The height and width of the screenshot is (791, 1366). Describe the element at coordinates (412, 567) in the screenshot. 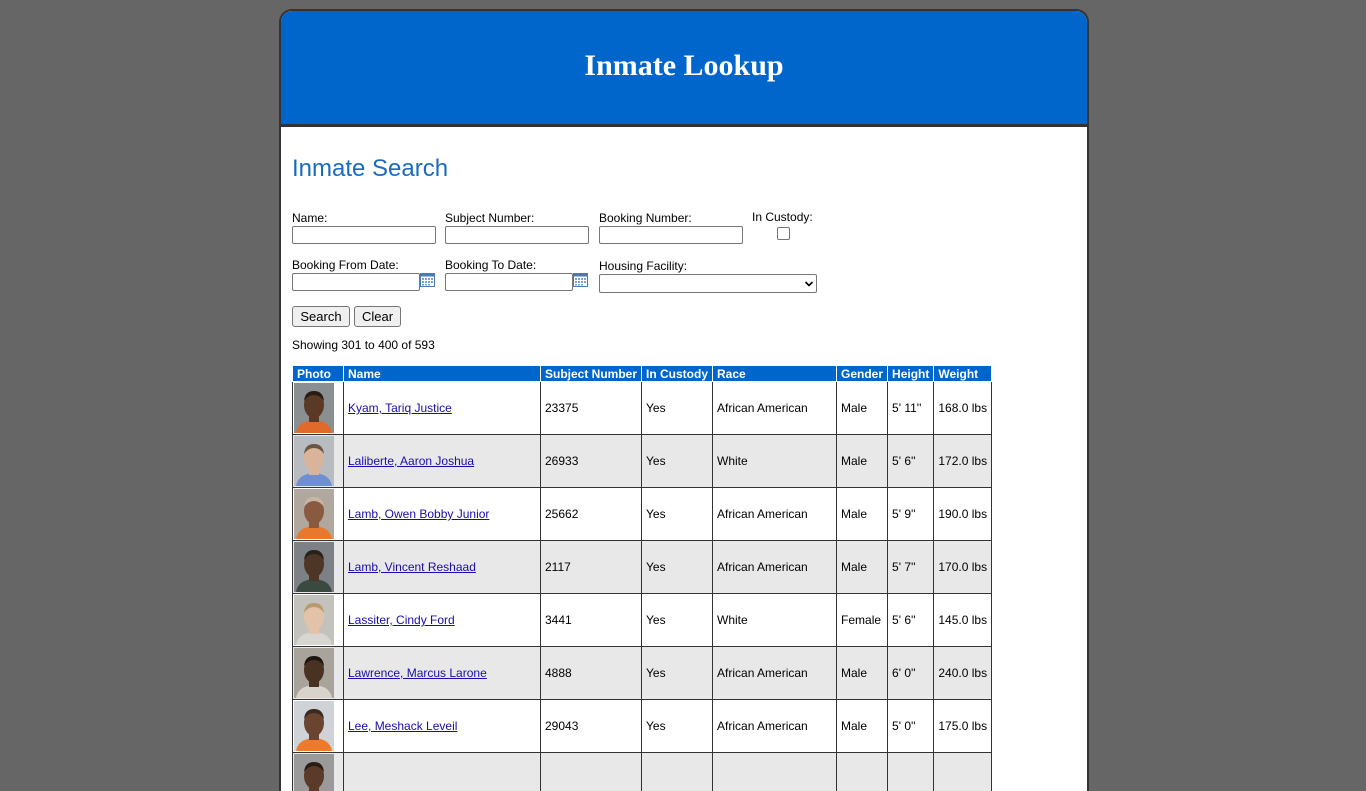

I see `inmate-name-link: Lamb, Vincent Reshaad` at that location.